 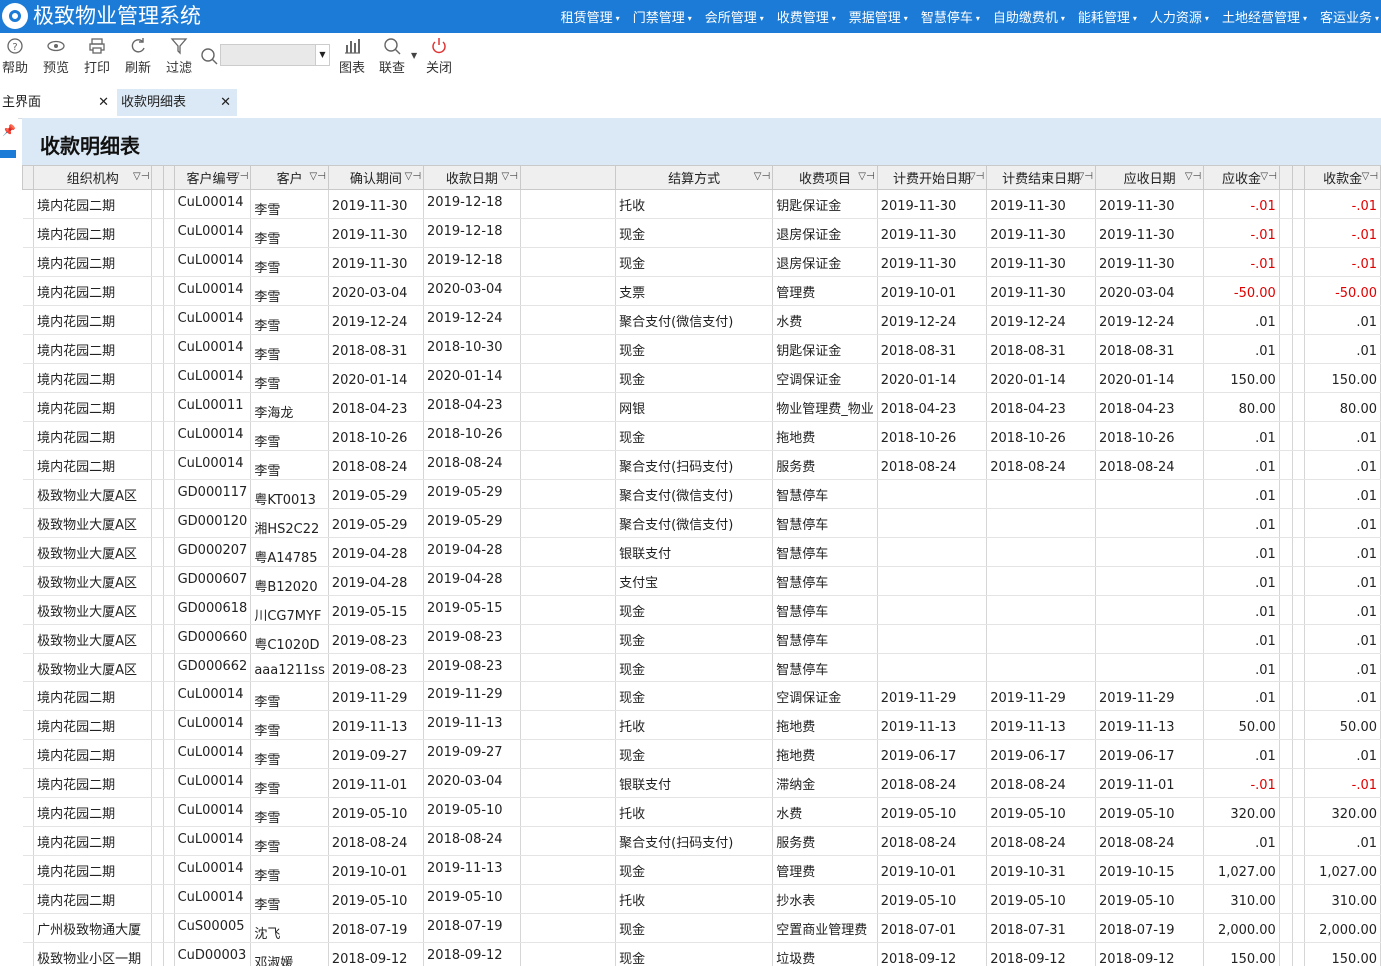 What do you see at coordinates (56, 56) in the screenshot?
I see `preview-button: 预览` at bounding box center [56, 56].